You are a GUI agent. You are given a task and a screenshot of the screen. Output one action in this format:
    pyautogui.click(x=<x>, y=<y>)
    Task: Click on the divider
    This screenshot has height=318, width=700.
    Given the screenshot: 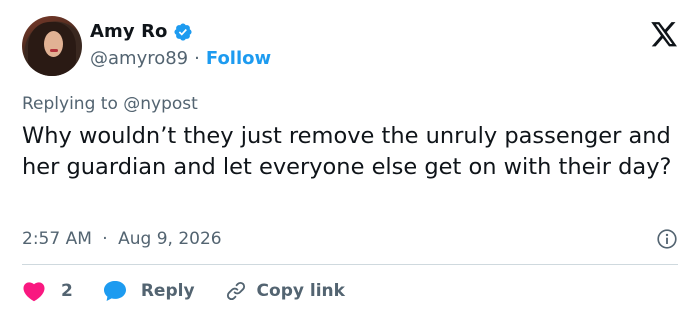 What is the action you would take?
    pyautogui.click(x=350, y=264)
    